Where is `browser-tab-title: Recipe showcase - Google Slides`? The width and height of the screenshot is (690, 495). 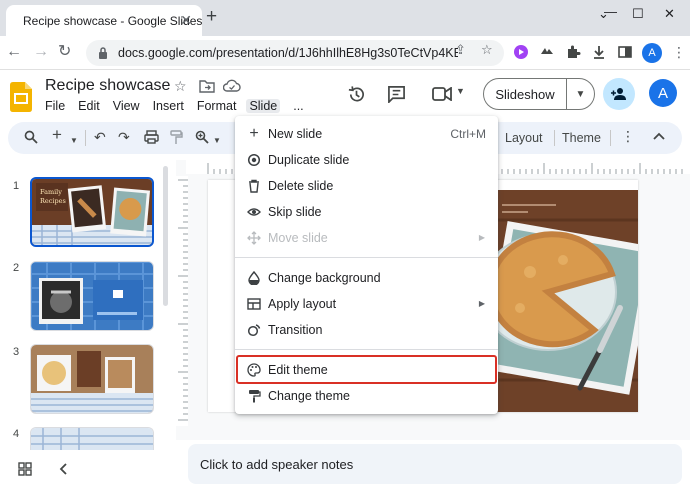 browser-tab-title: Recipe showcase - Google Slides is located at coordinates (113, 20).